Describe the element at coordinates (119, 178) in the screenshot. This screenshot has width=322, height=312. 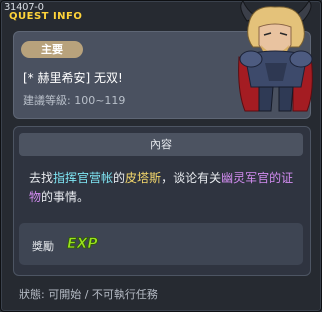
I see `desc-text: 的` at that location.